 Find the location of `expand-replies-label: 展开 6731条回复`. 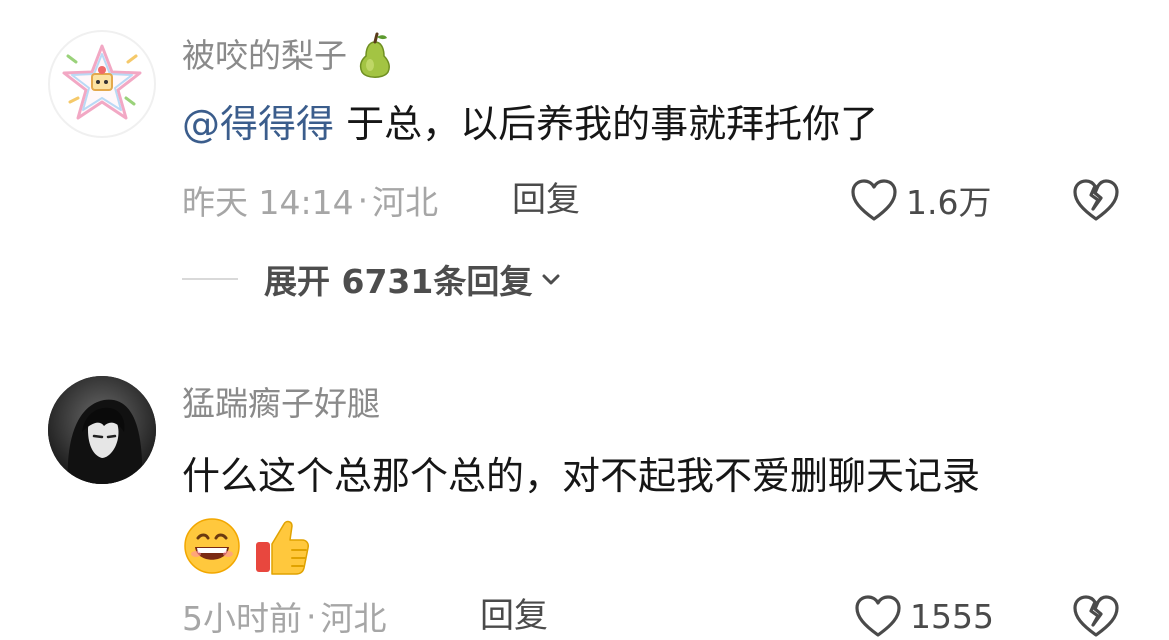

expand-replies-label: 展开 6731条回复 is located at coordinates (398, 281).